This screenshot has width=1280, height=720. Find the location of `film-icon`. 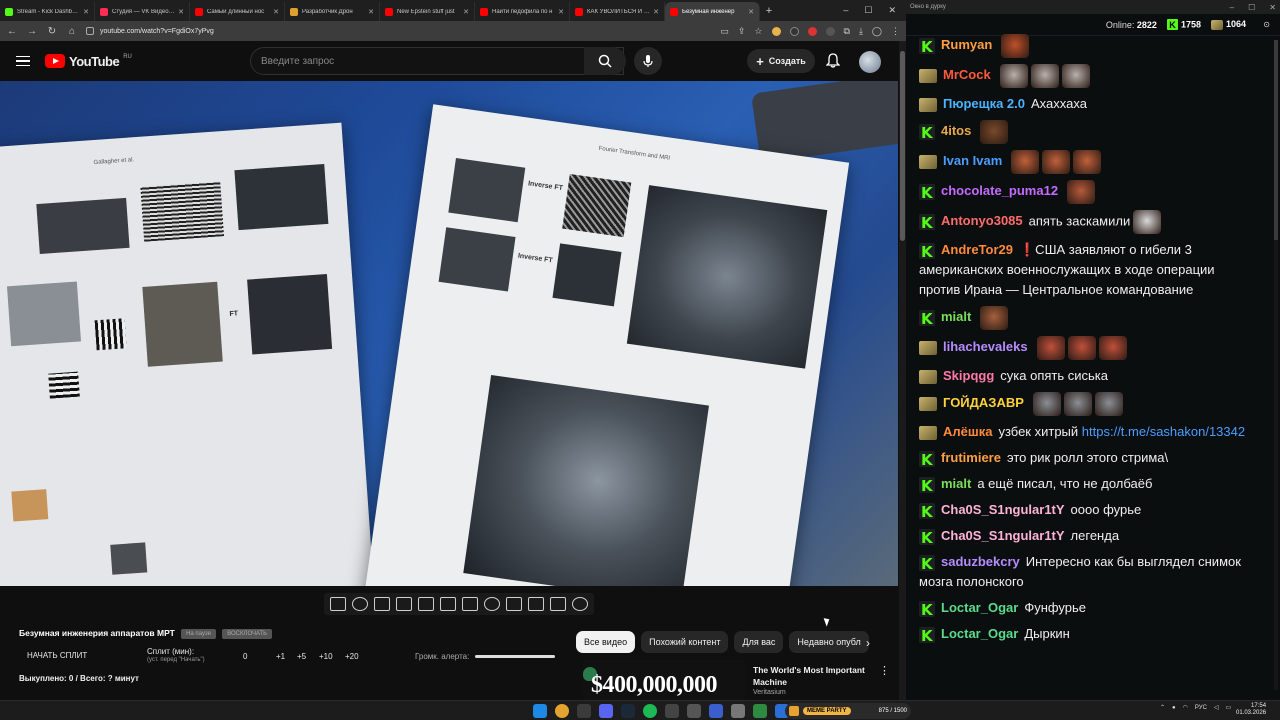

film-icon is located at coordinates (404, 604).